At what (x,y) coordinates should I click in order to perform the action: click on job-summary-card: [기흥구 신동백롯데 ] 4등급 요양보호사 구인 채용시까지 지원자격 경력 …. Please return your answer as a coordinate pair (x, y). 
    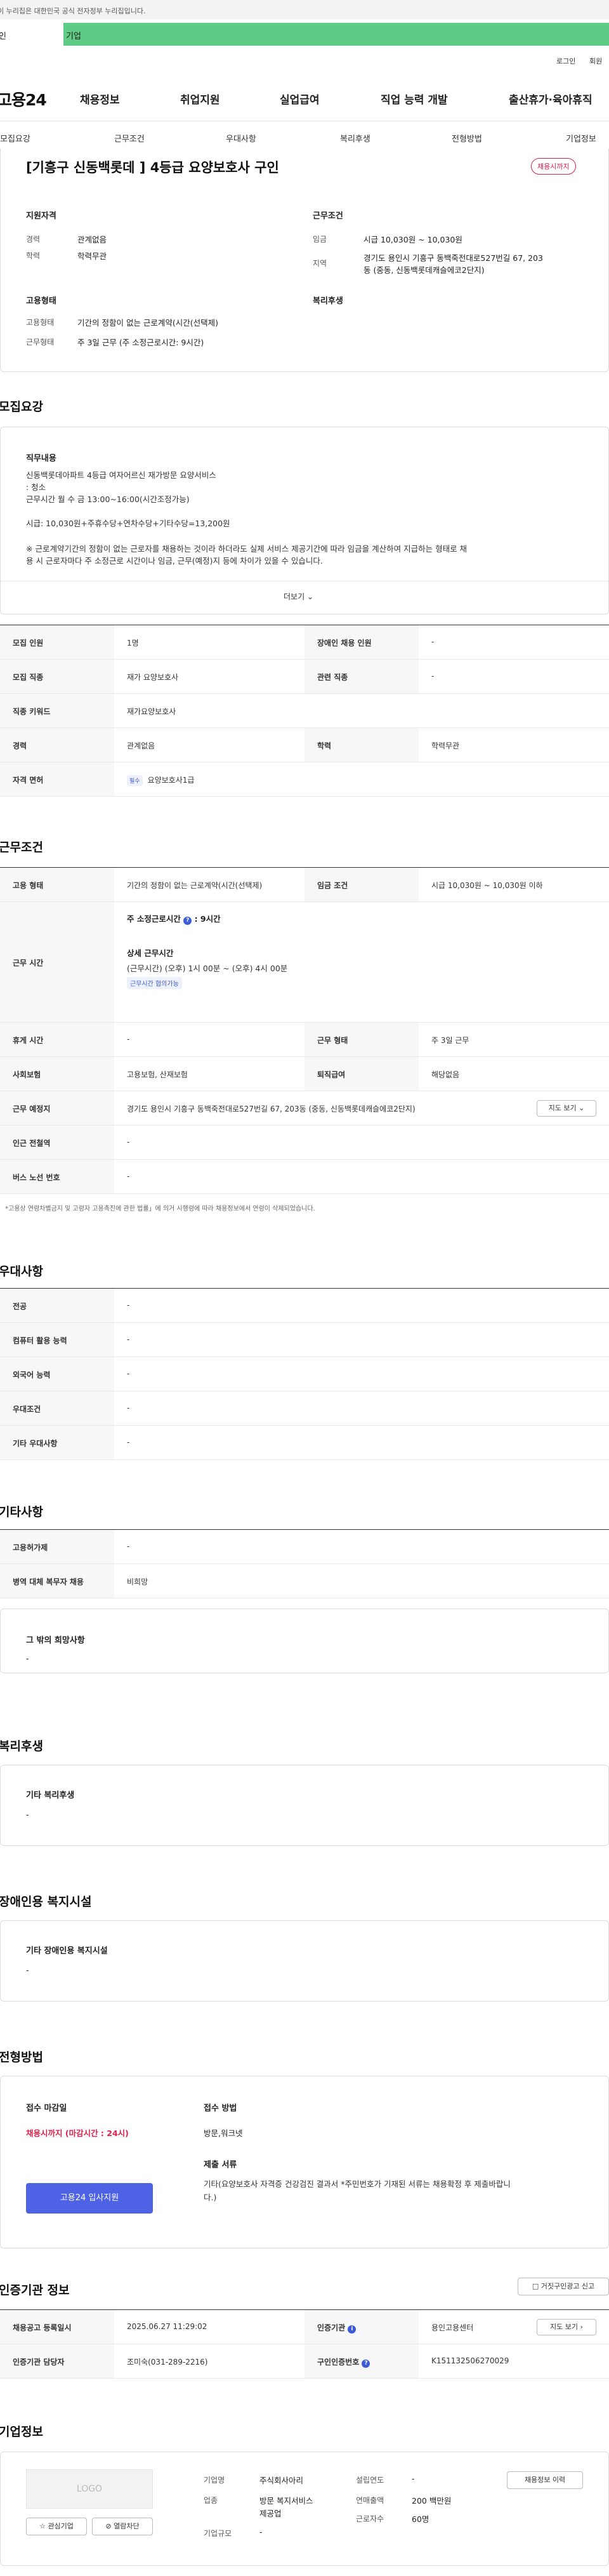
    Looking at the image, I should click on (304, 260).